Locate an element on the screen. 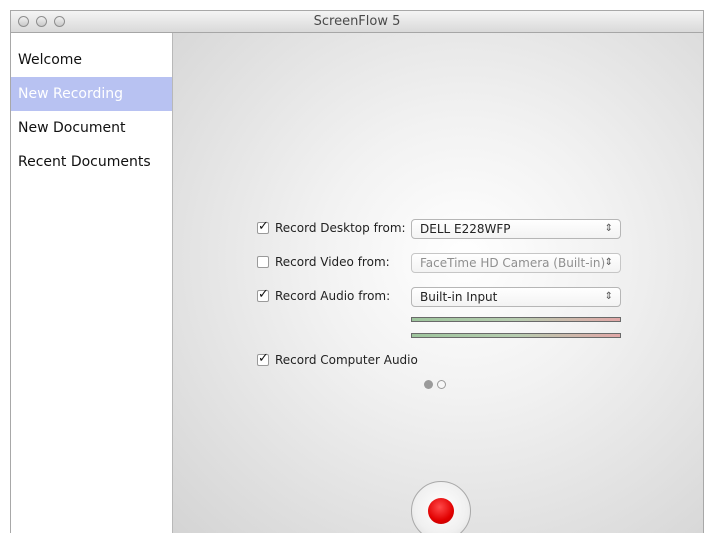 The height and width of the screenshot is (533, 711). record-desktop-checkbox is located at coordinates (263, 226).